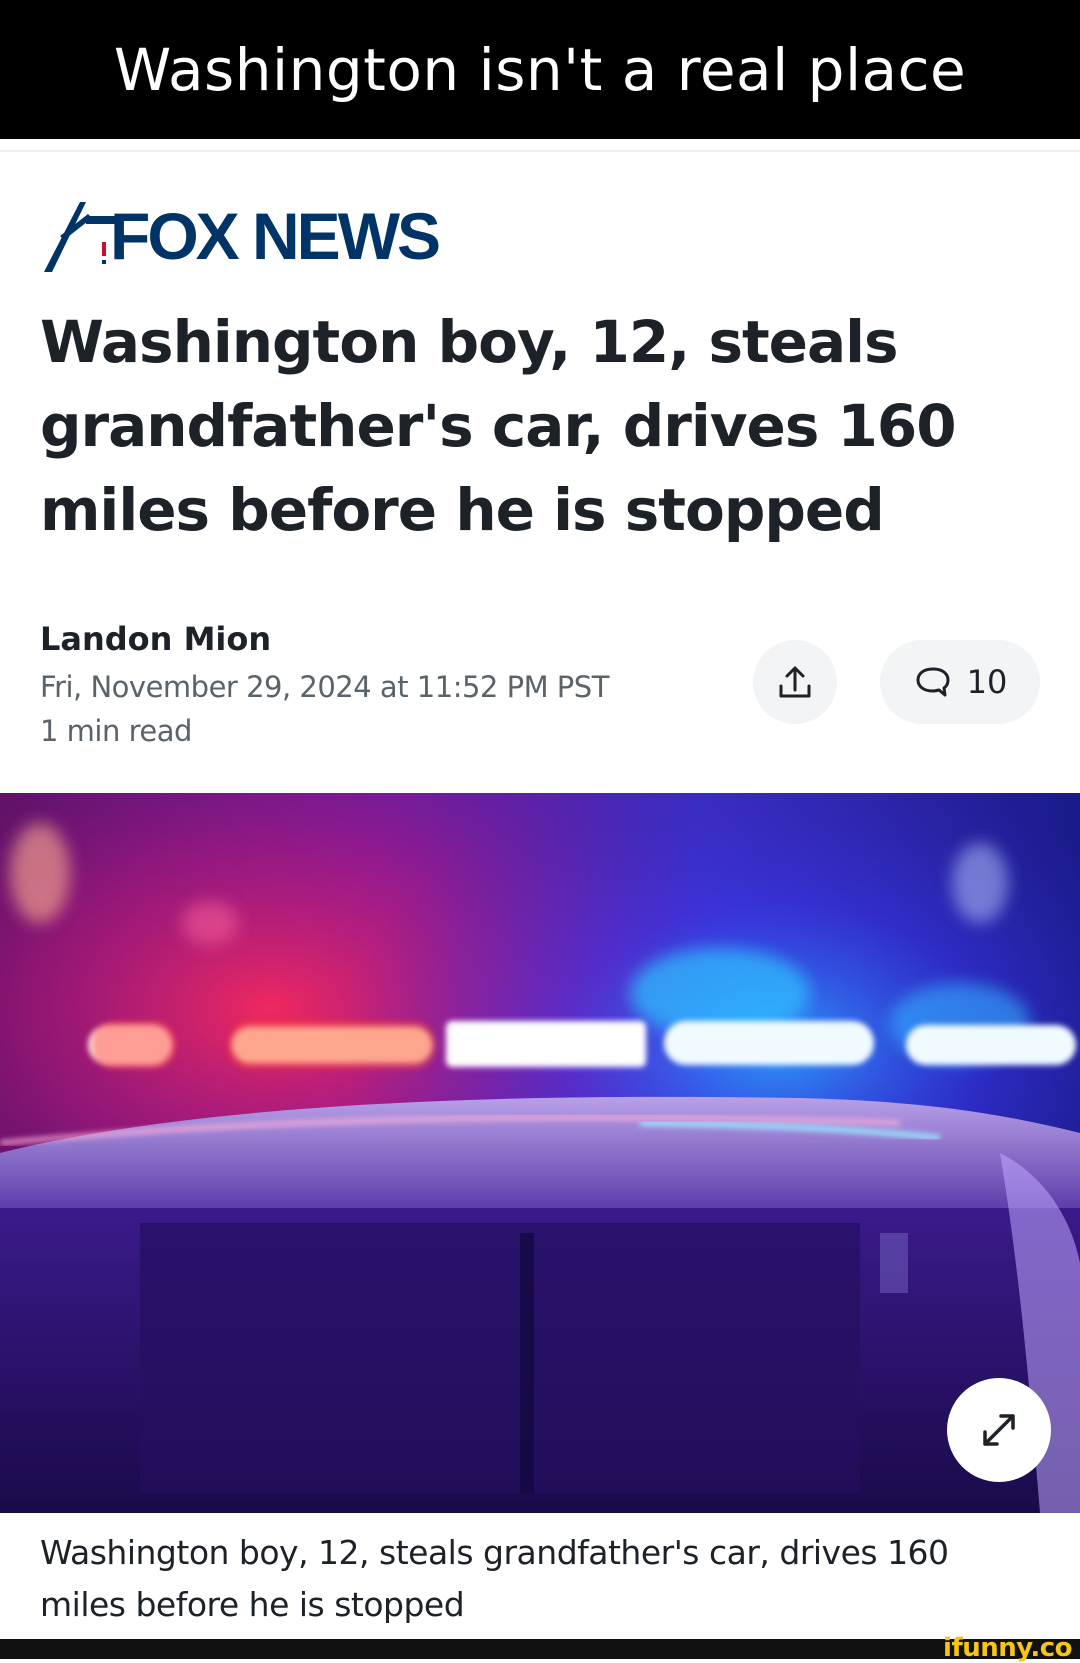 The height and width of the screenshot is (1663, 1080). I want to click on share-icon, so click(795, 682).